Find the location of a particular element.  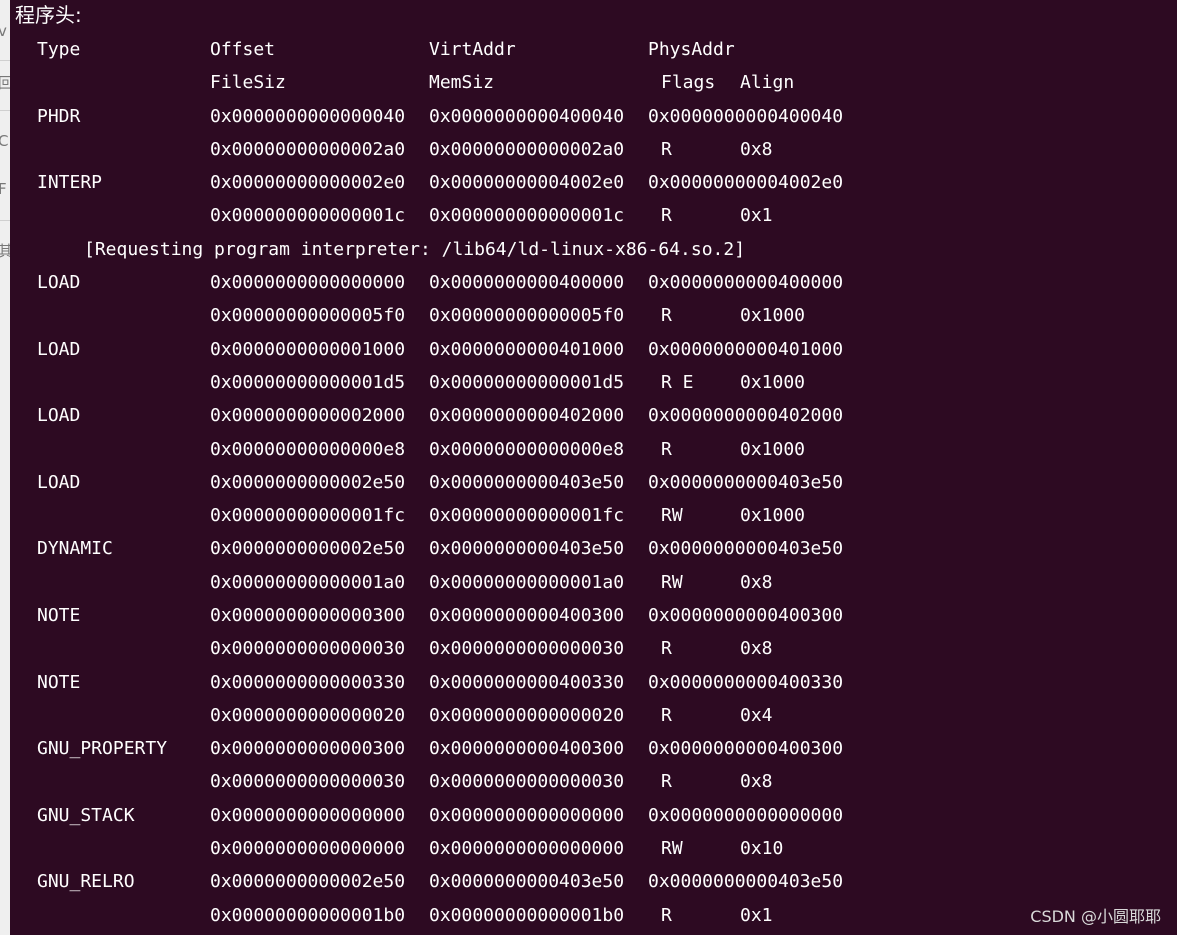

segment-memsiz: 0x0000000000000000 is located at coordinates (527, 848).